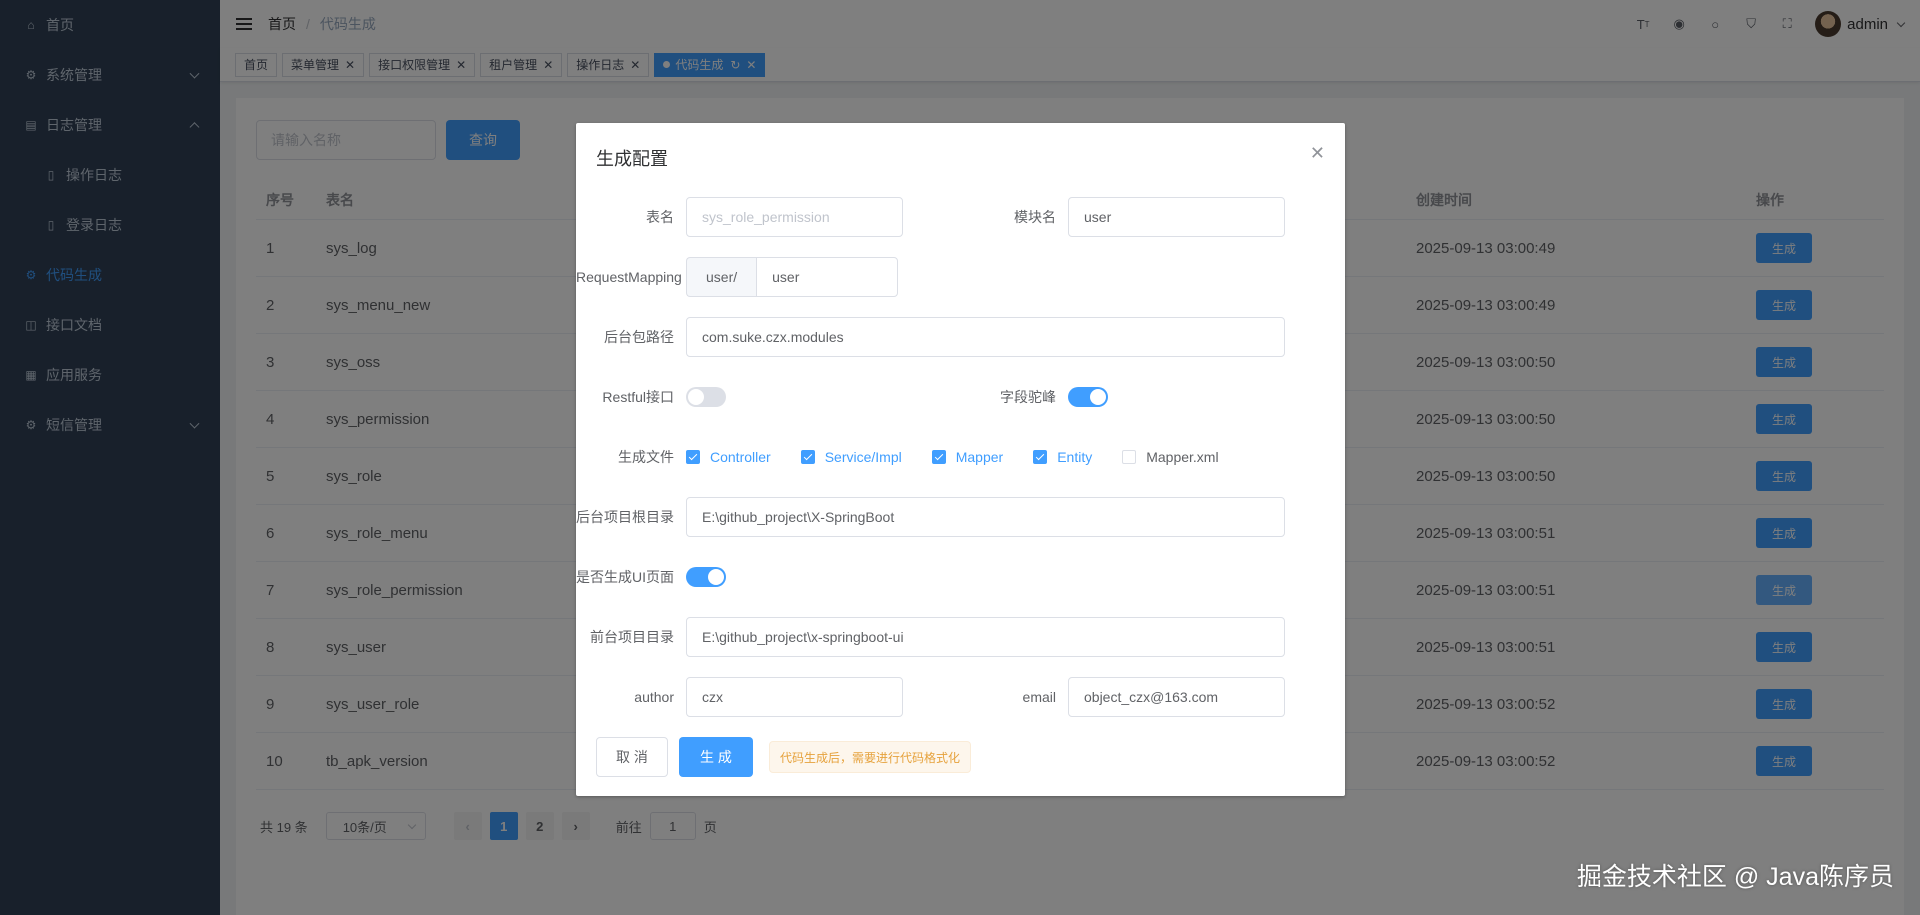 The image size is (1920, 915). Describe the element at coordinates (1075, 457) in the screenshot. I see `checkbox-label: Entity` at that location.